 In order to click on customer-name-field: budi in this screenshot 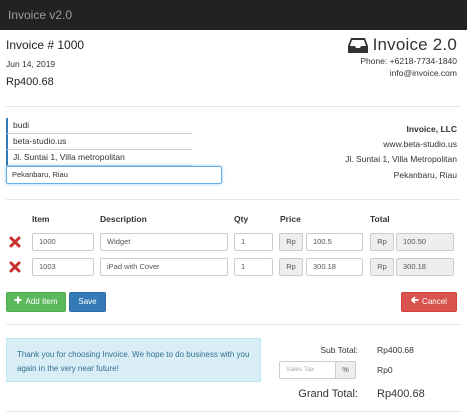, I will do `click(99, 126)`.